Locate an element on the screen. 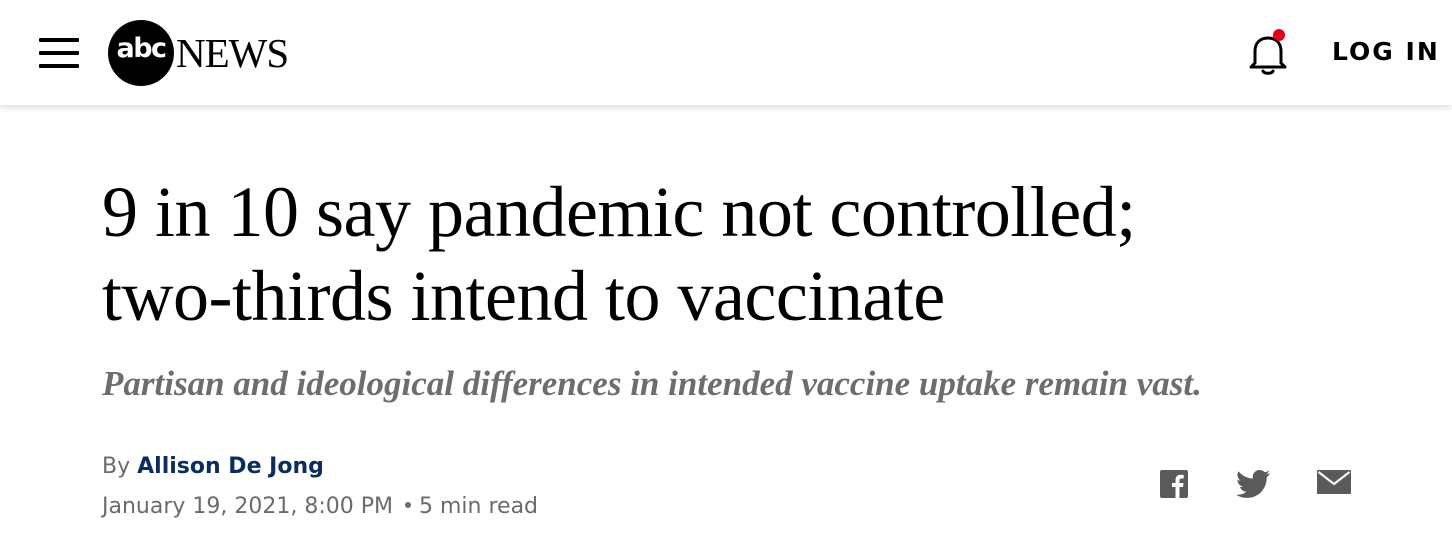 This screenshot has width=1452, height=543. login-button: LOG IN is located at coordinates (1386, 52).